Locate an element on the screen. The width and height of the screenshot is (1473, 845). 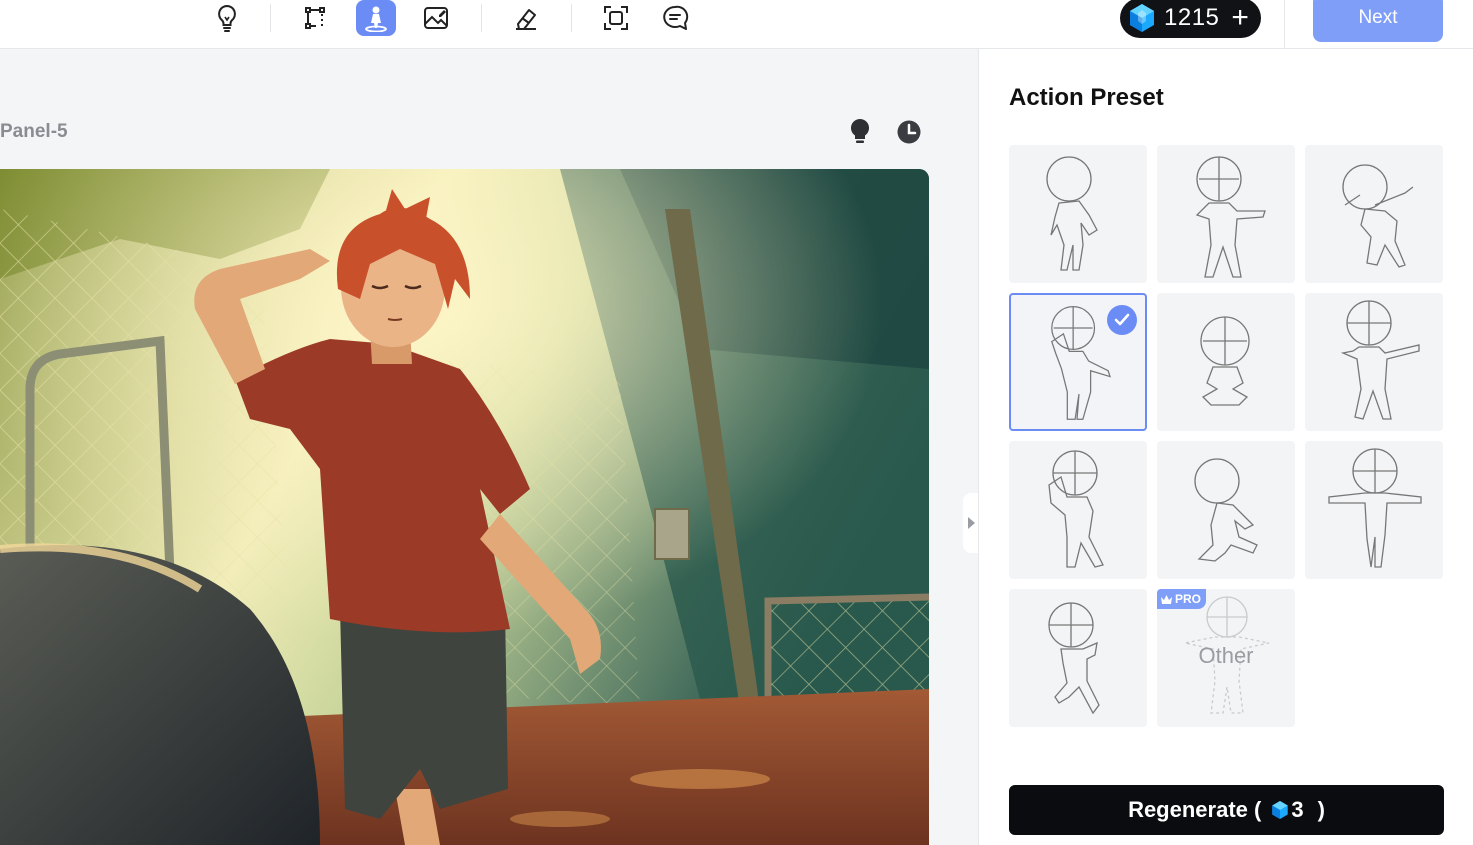
image-edit-icon is located at coordinates (436, 18).